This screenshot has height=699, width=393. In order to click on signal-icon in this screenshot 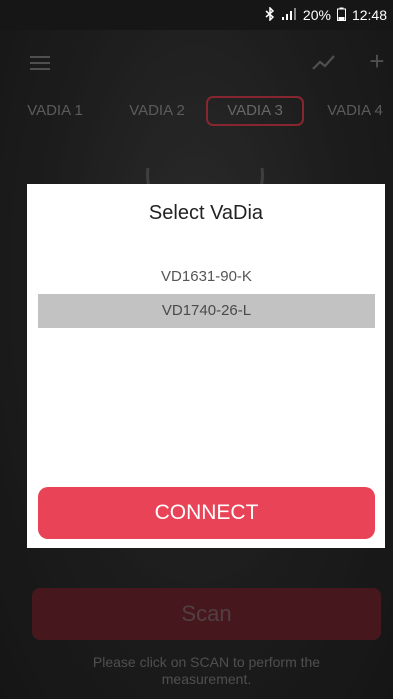, I will do `click(289, 15)`.